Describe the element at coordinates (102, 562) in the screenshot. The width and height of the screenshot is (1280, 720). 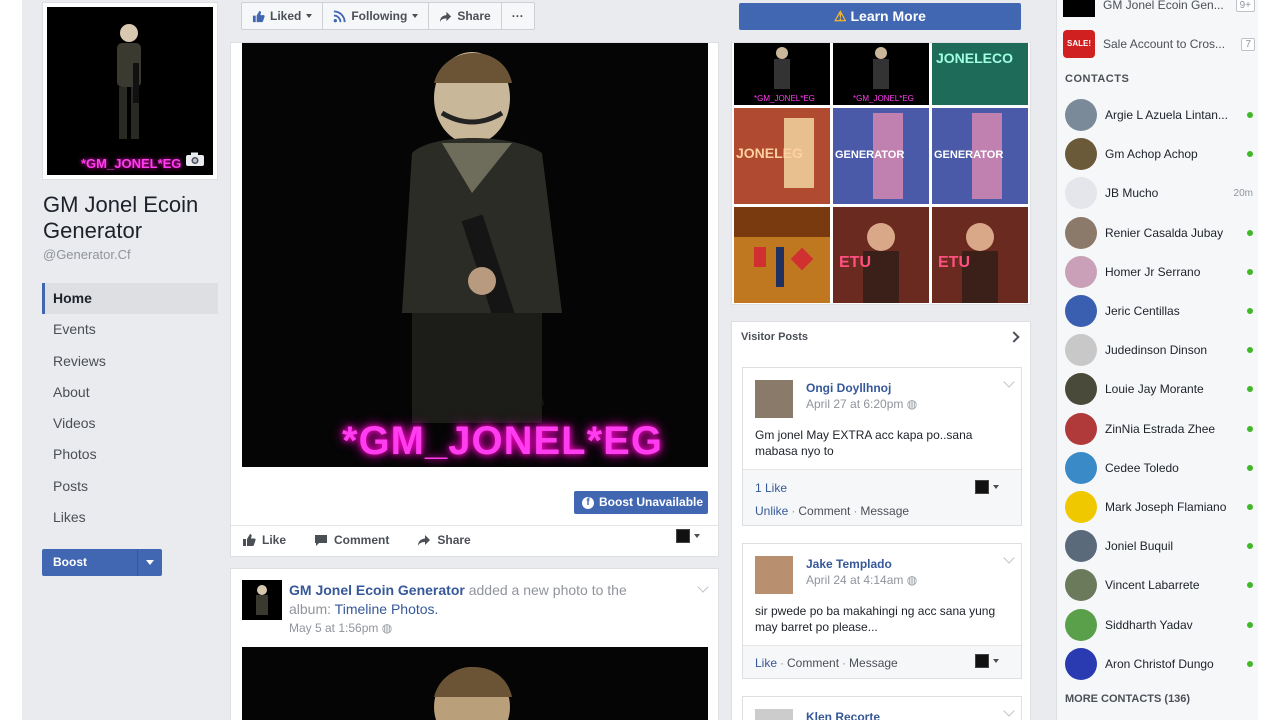
I see `boost-button: Boost` at that location.